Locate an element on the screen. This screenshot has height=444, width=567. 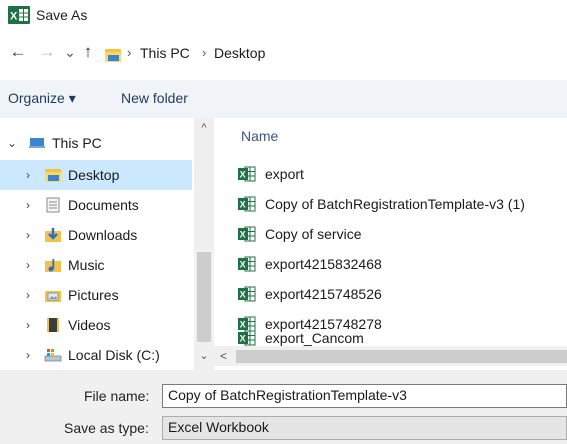
computer-icon is located at coordinates (37, 143).